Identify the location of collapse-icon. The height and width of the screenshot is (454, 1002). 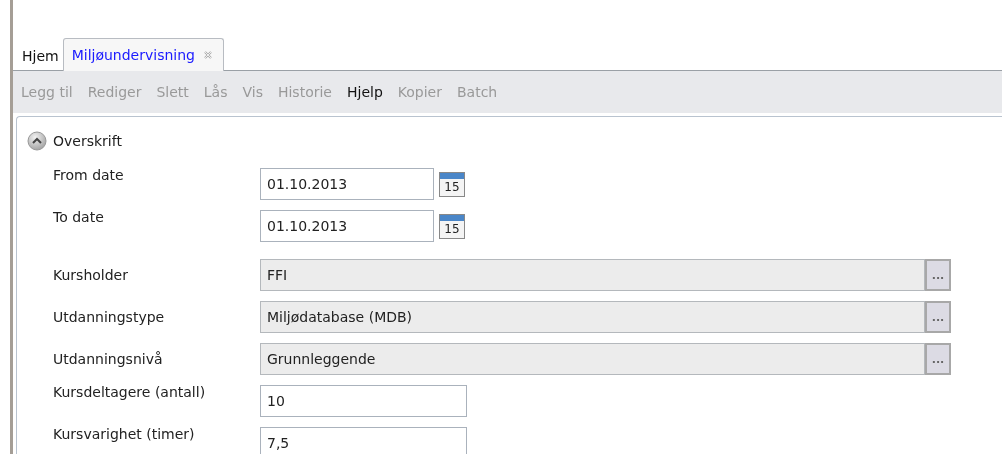
(37, 141).